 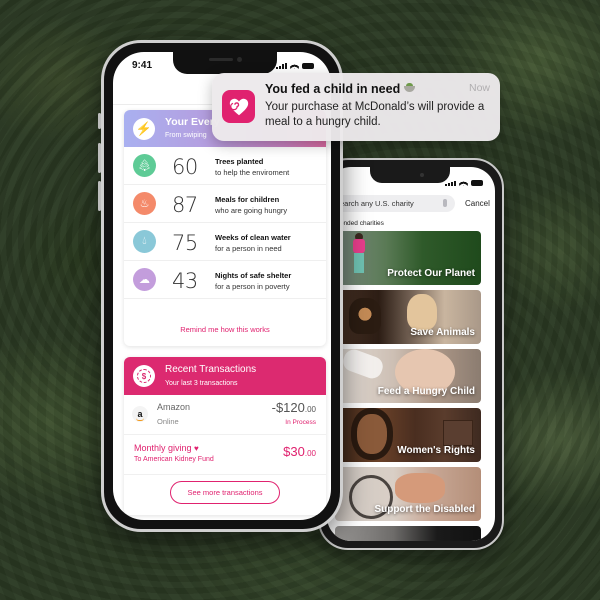 What do you see at coordinates (144, 165) in the screenshot?
I see `tree-icon: 🌲︎` at bounding box center [144, 165].